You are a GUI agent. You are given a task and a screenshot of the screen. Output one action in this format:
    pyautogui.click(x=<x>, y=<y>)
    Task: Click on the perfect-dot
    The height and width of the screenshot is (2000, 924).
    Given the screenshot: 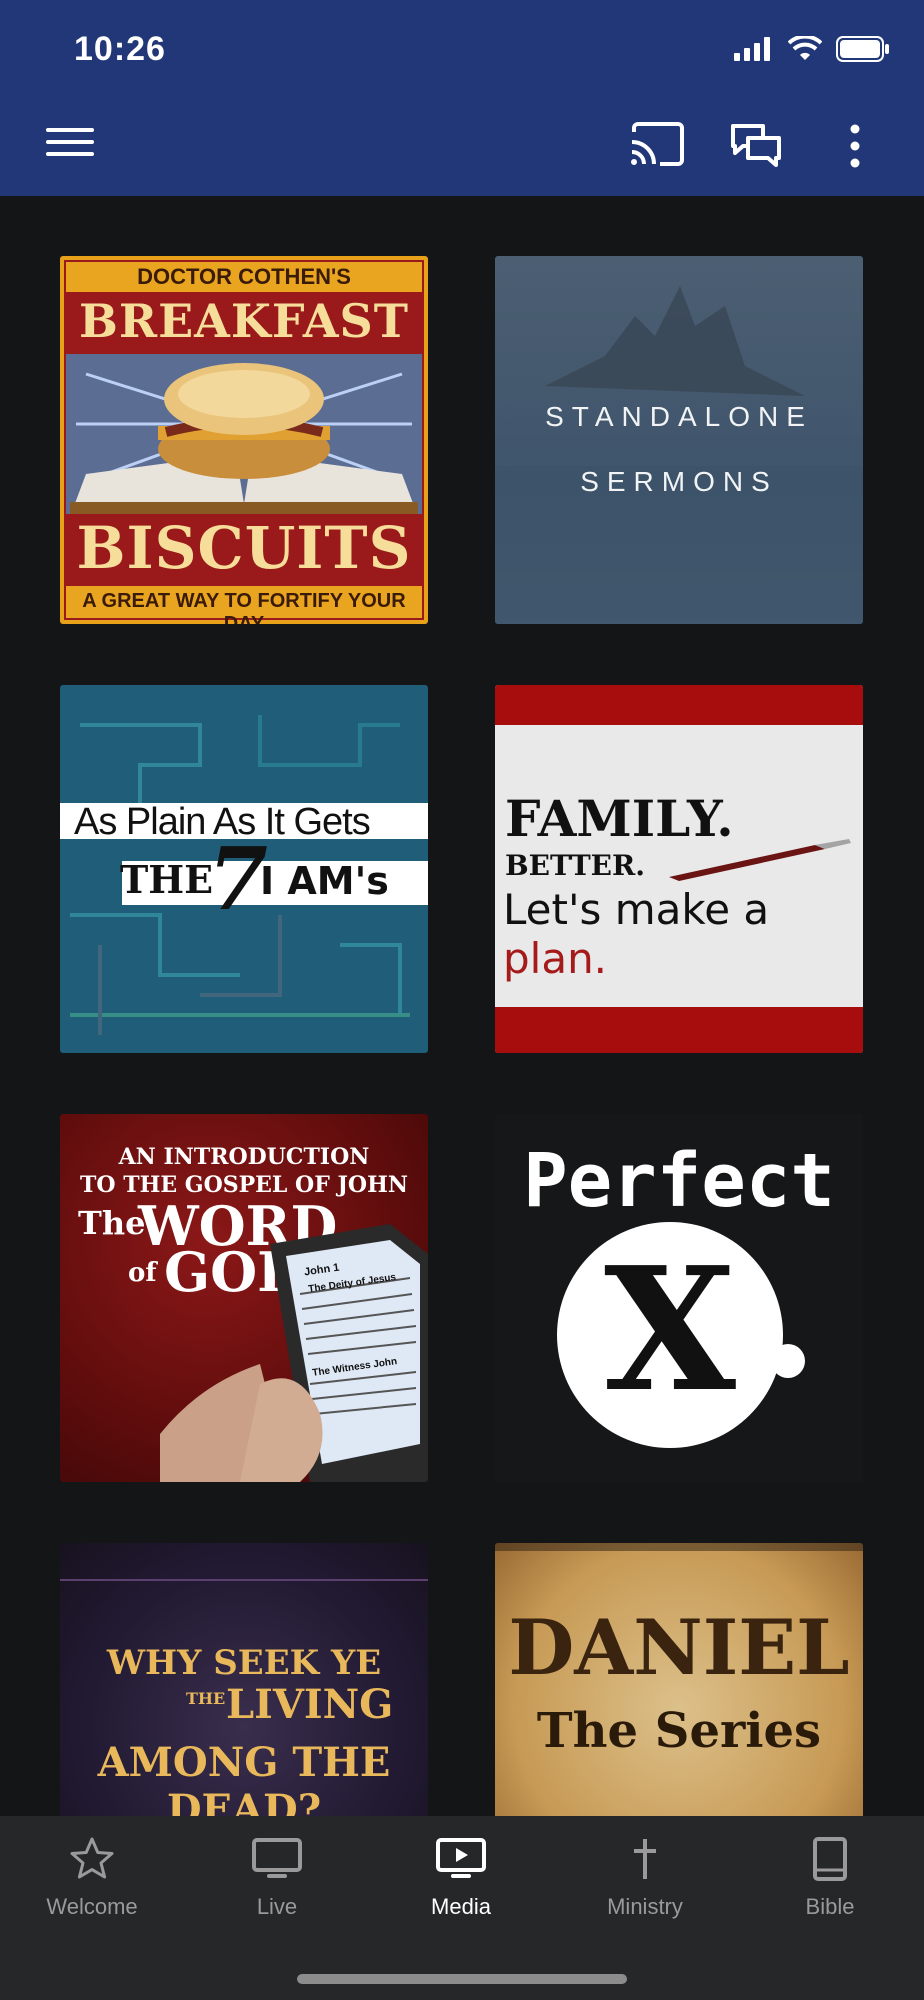 What is the action you would take?
    pyautogui.click(x=788, y=1361)
    